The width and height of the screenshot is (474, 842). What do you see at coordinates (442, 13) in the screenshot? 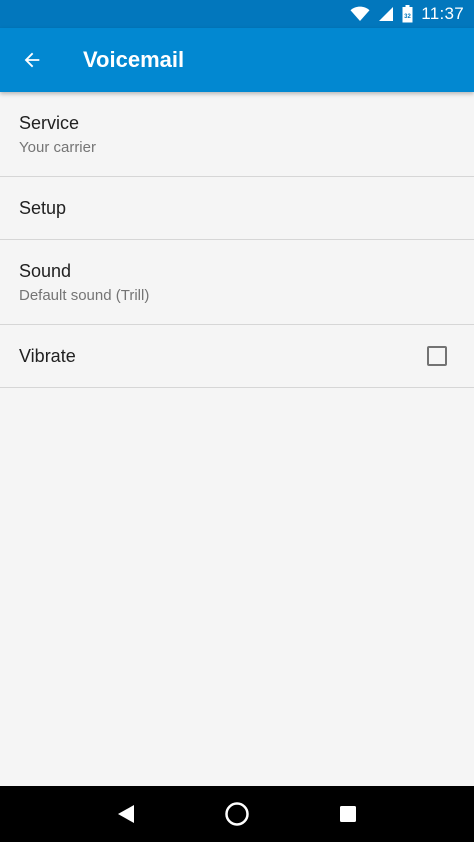
I see `status-clock: 11:37` at bounding box center [442, 13].